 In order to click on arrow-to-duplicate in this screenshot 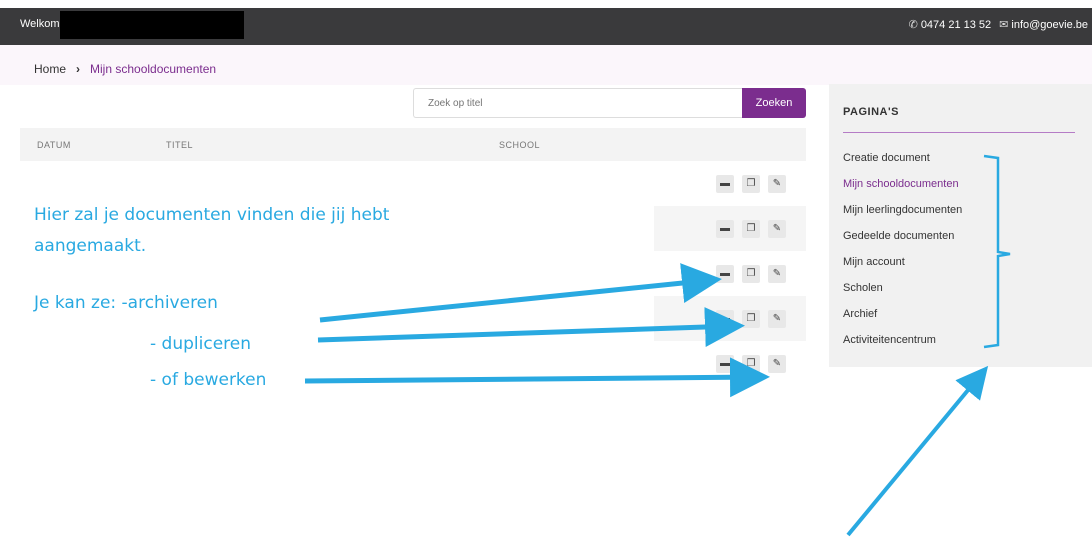, I will do `click(531, 327)`.